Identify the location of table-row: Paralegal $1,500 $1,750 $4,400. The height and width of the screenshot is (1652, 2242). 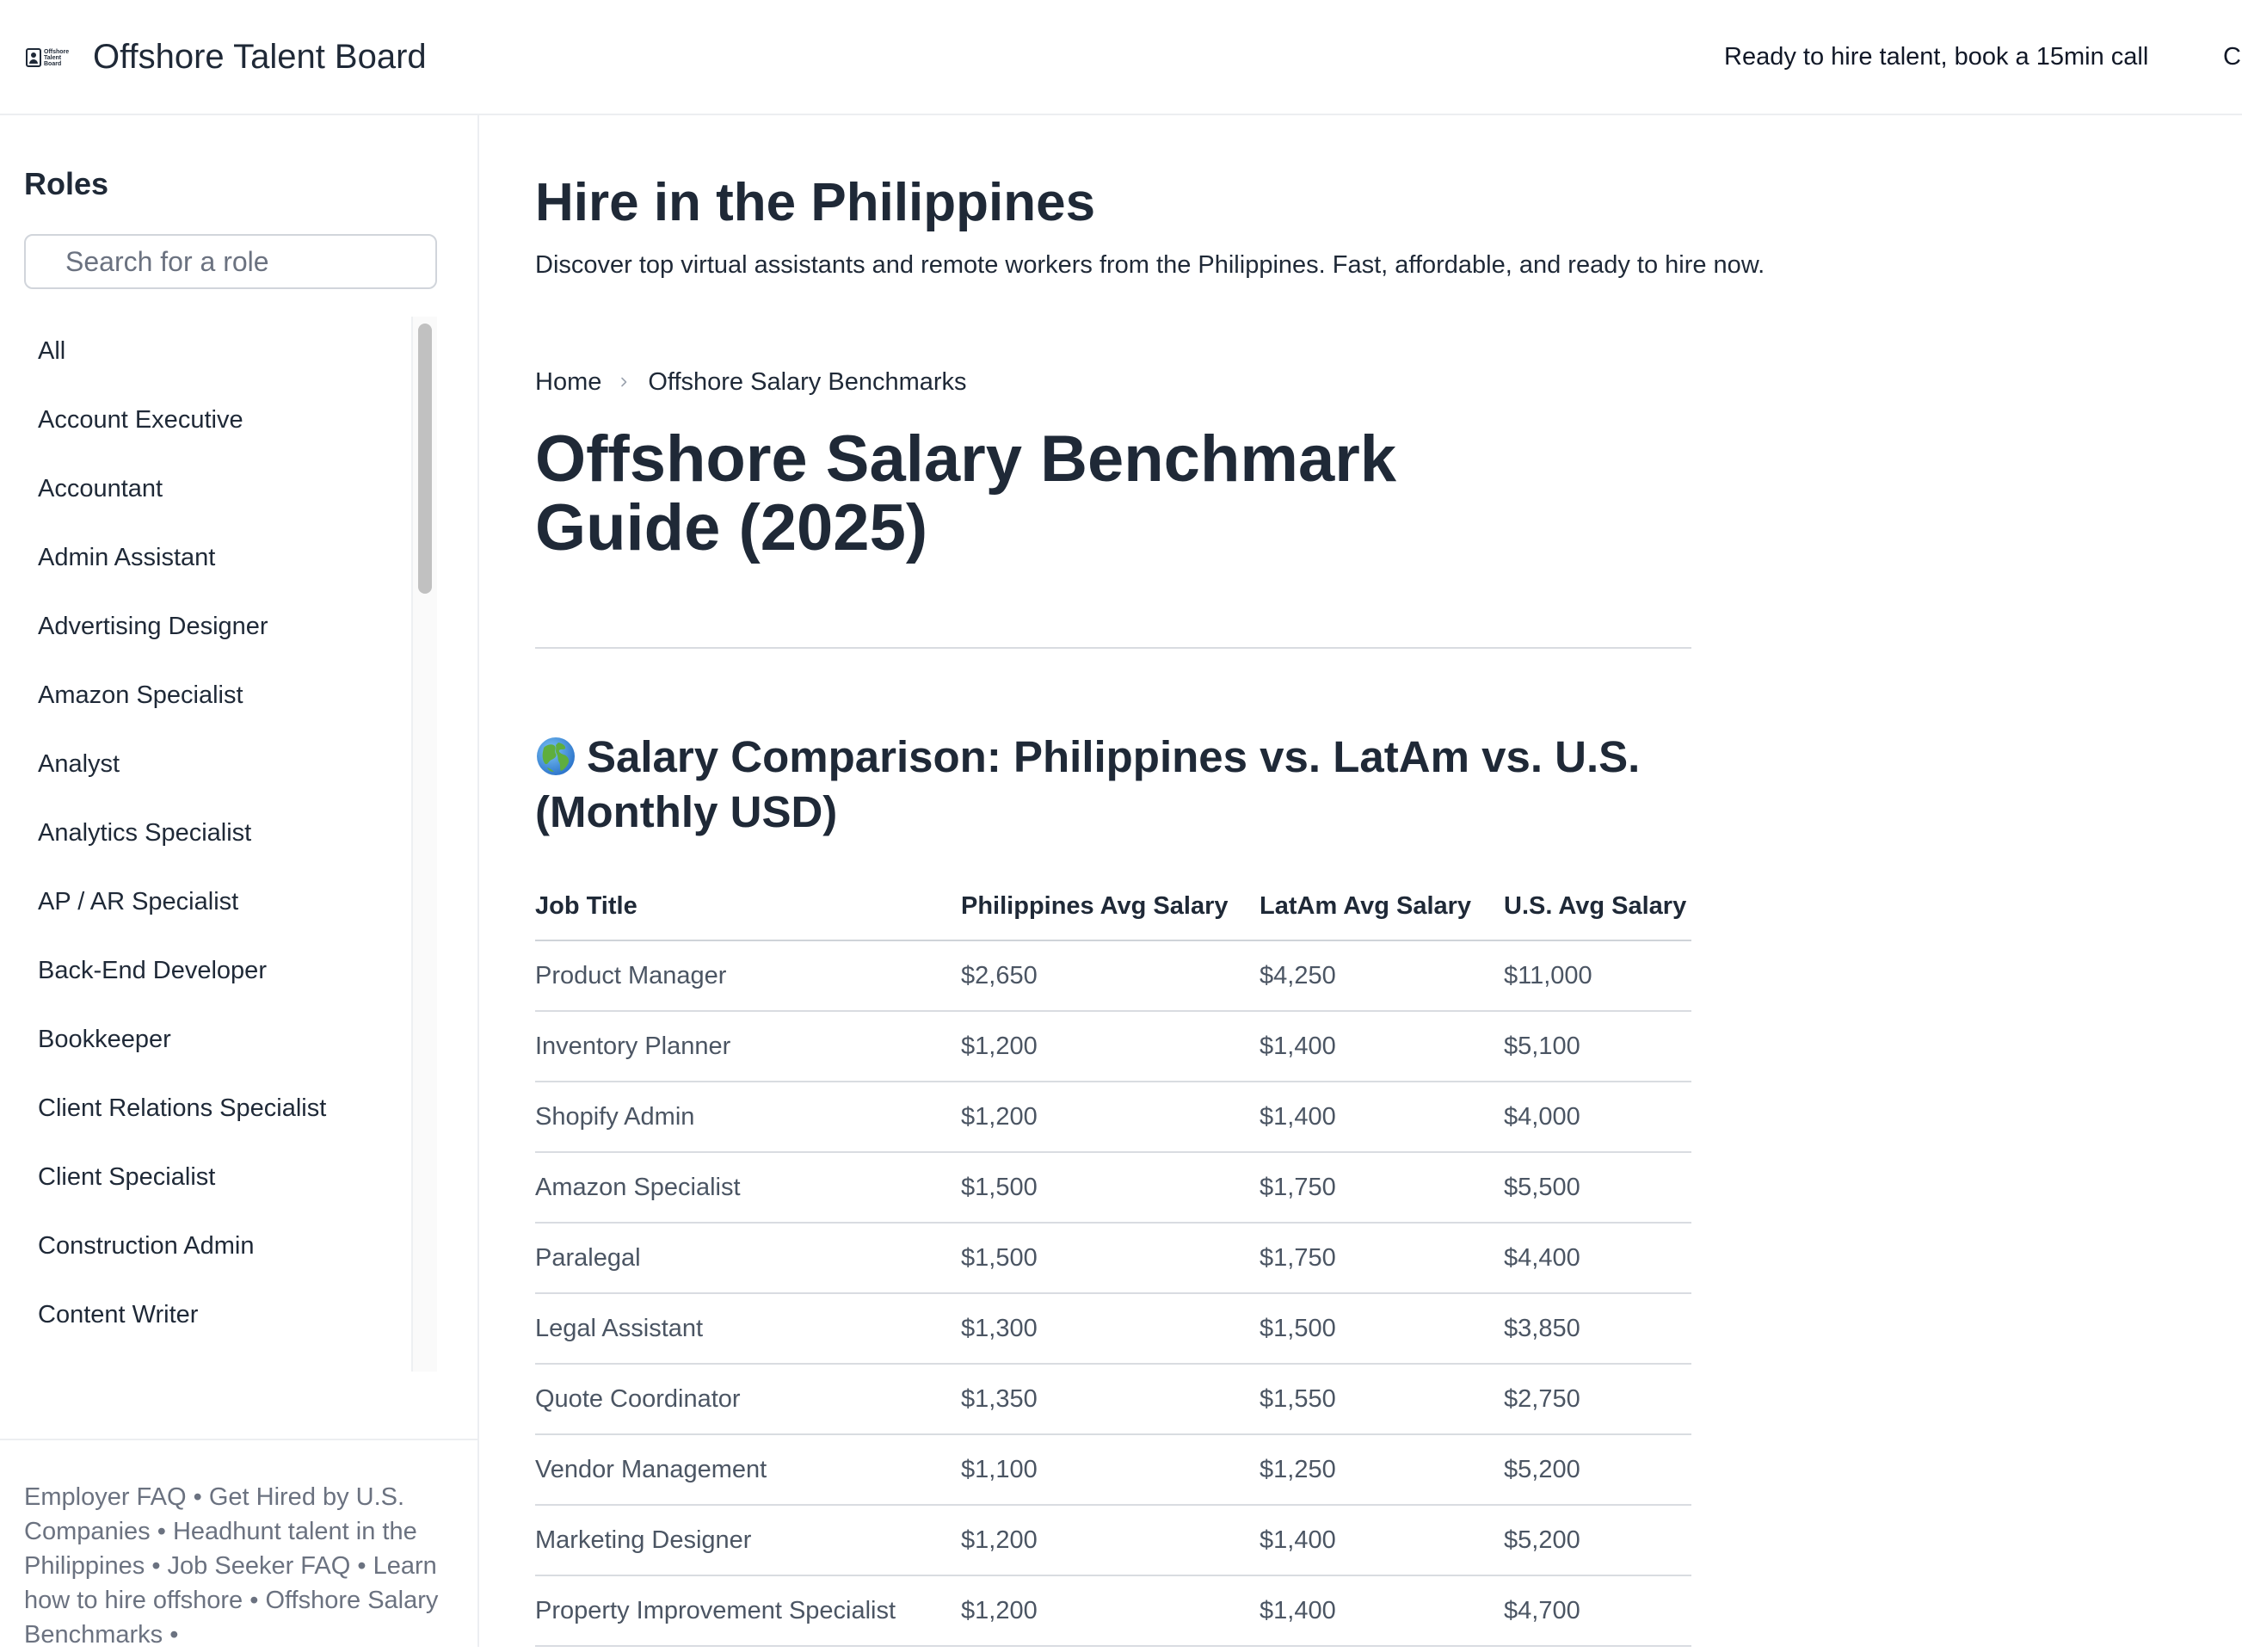
(1113, 1258).